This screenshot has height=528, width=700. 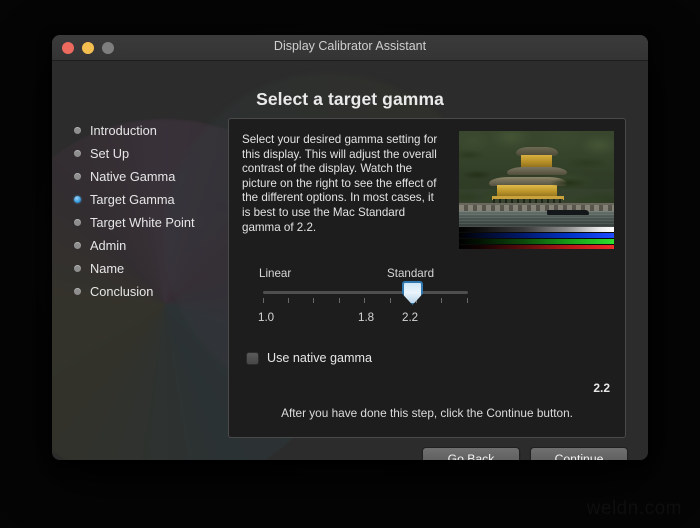 What do you see at coordinates (536, 247) in the screenshot?
I see `red-ramp-bar` at bounding box center [536, 247].